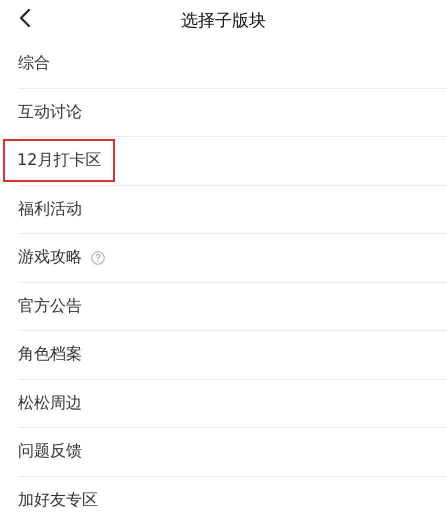  What do you see at coordinates (50, 403) in the screenshot?
I see `board-item: 松松周边` at bounding box center [50, 403].